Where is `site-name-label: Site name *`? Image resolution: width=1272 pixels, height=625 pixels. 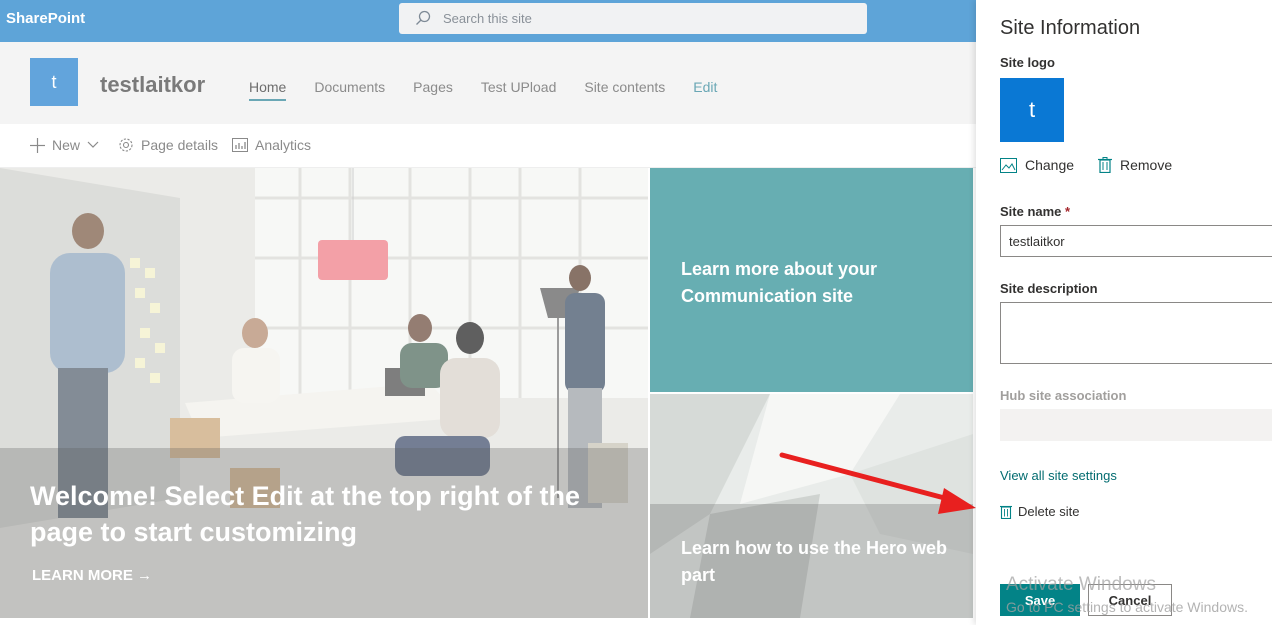 site-name-label: Site name * is located at coordinates (1035, 211).